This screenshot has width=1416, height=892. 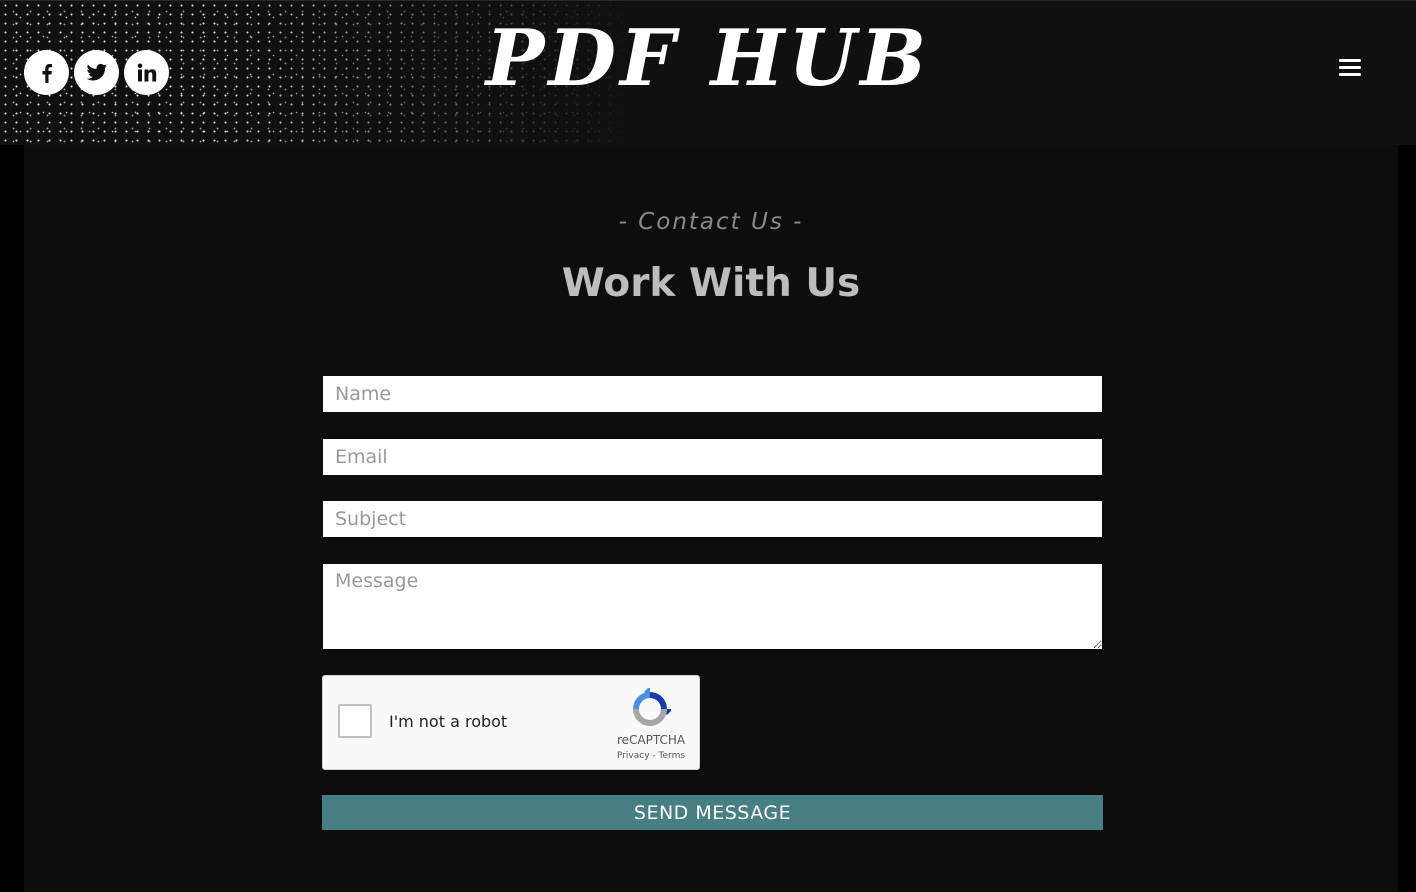 What do you see at coordinates (708, 59) in the screenshot?
I see `site-logo: PDF HUB` at bounding box center [708, 59].